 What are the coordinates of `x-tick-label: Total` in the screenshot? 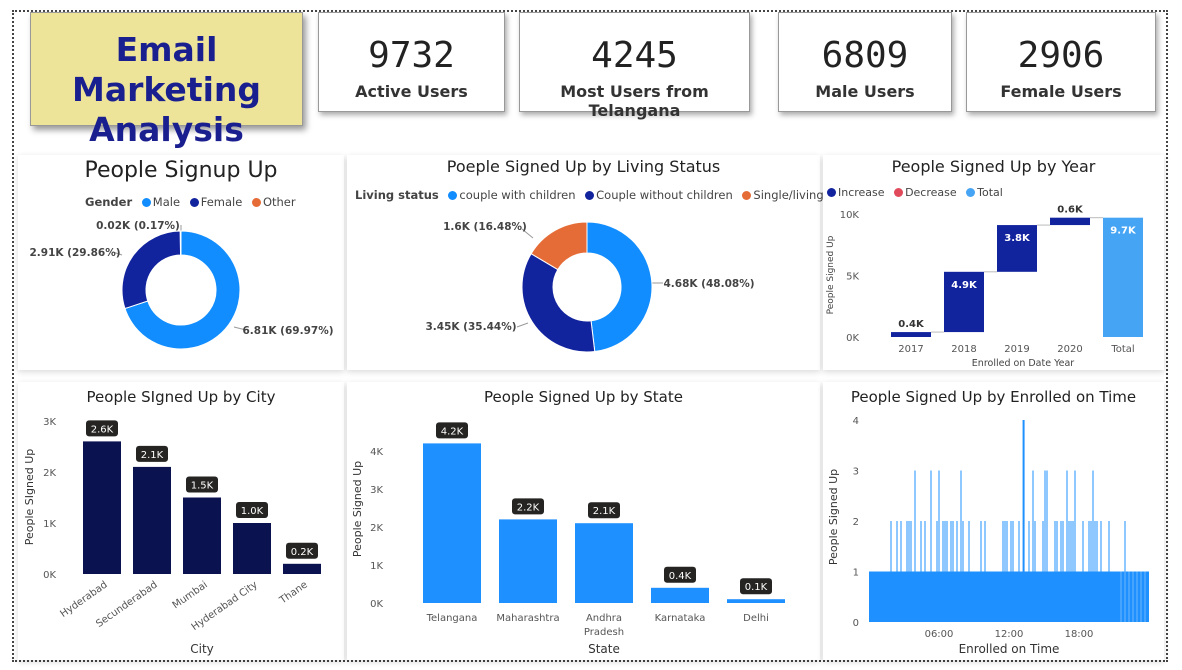 It's located at (1122, 349).